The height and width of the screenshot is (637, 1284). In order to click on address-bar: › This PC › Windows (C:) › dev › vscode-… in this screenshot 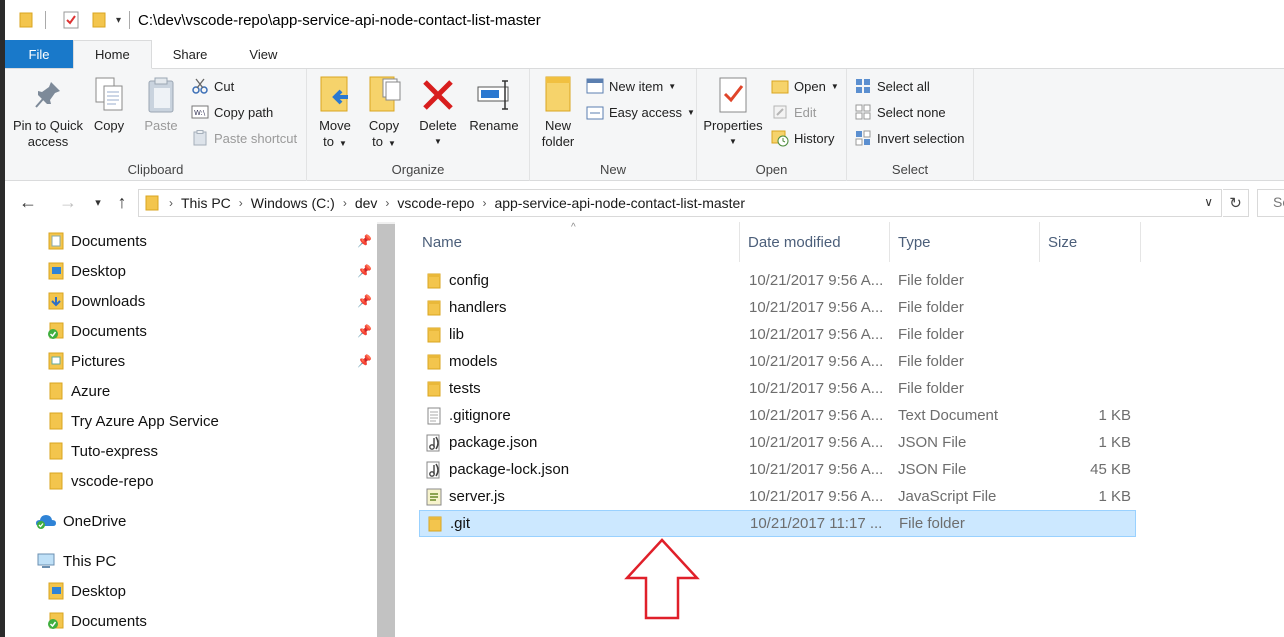, I will do `click(680, 203)`.